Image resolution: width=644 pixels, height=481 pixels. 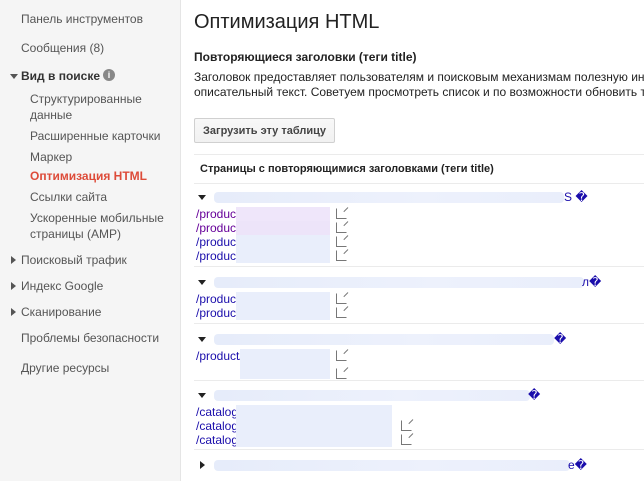 What do you see at coordinates (419, 374) in the screenshot?
I see `url-row-extra` at bounding box center [419, 374].